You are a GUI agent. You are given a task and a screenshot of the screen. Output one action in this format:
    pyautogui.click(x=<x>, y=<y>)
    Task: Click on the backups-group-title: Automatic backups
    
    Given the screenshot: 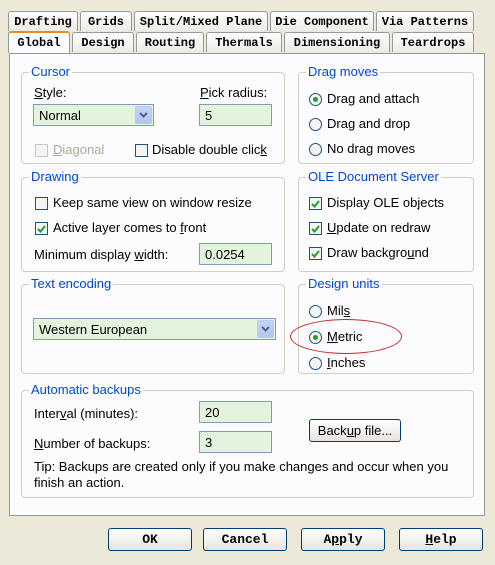 What is the action you would take?
    pyautogui.click(x=86, y=389)
    